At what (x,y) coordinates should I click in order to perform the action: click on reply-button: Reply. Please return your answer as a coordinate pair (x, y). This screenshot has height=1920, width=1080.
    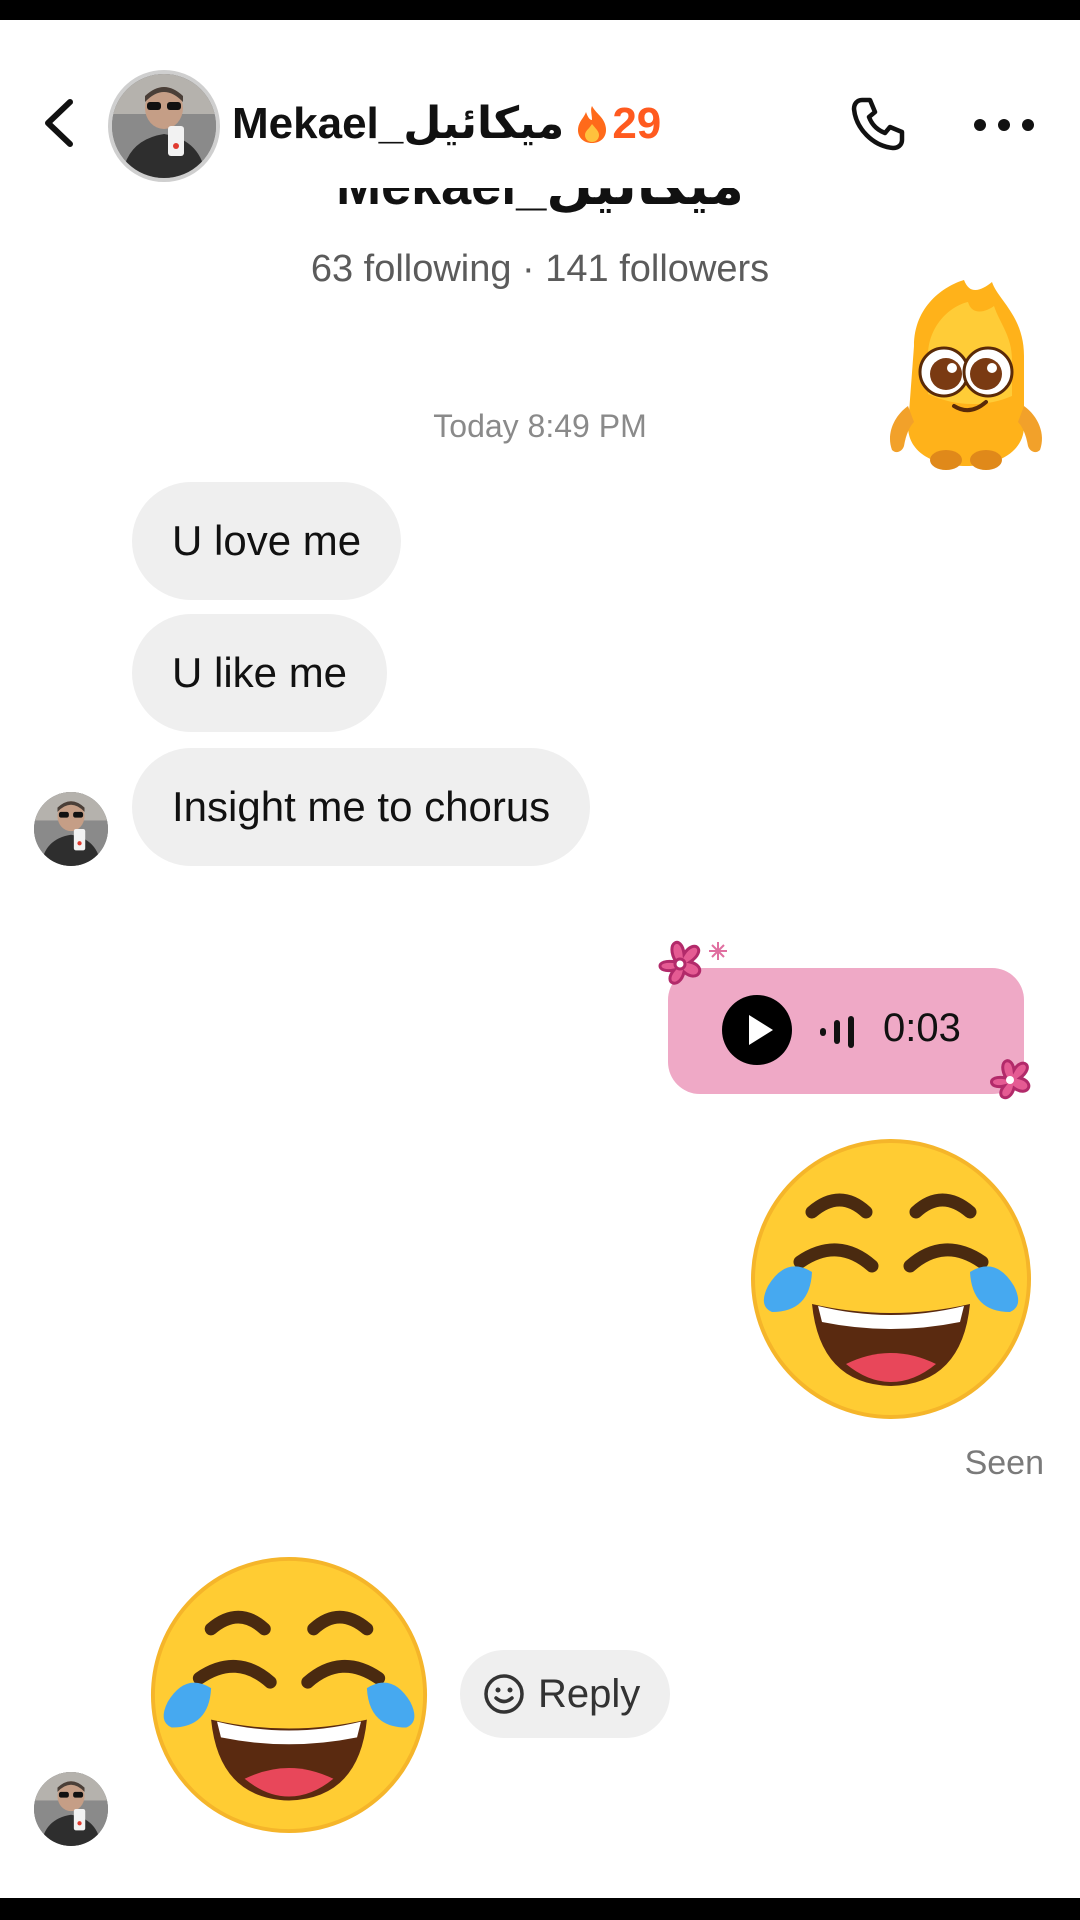
    Looking at the image, I should click on (565, 1694).